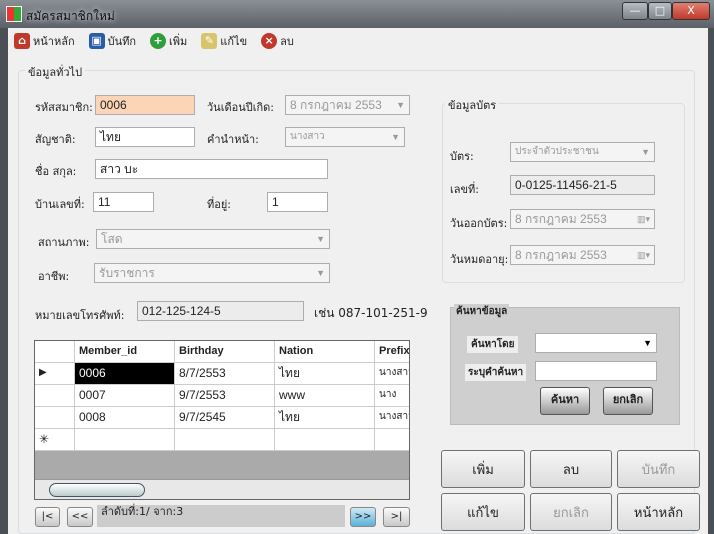 This screenshot has width=714, height=534. Describe the element at coordinates (336, 105) in the screenshot. I see `birthday-value: 8 กรกฎาคม 2553` at that location.